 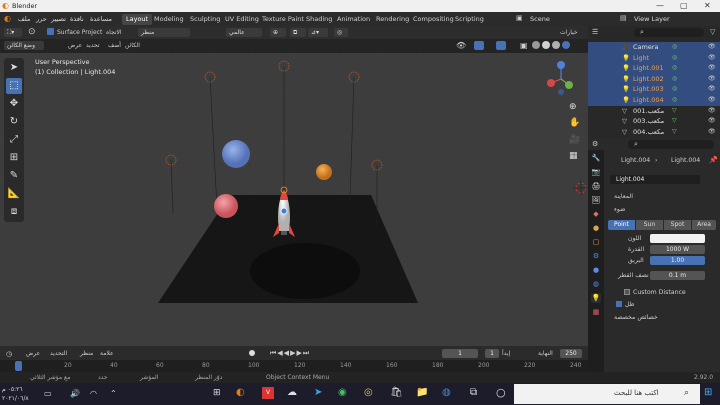 I want to click on app-icon-edge: ◍, so click(x=446, y=392).